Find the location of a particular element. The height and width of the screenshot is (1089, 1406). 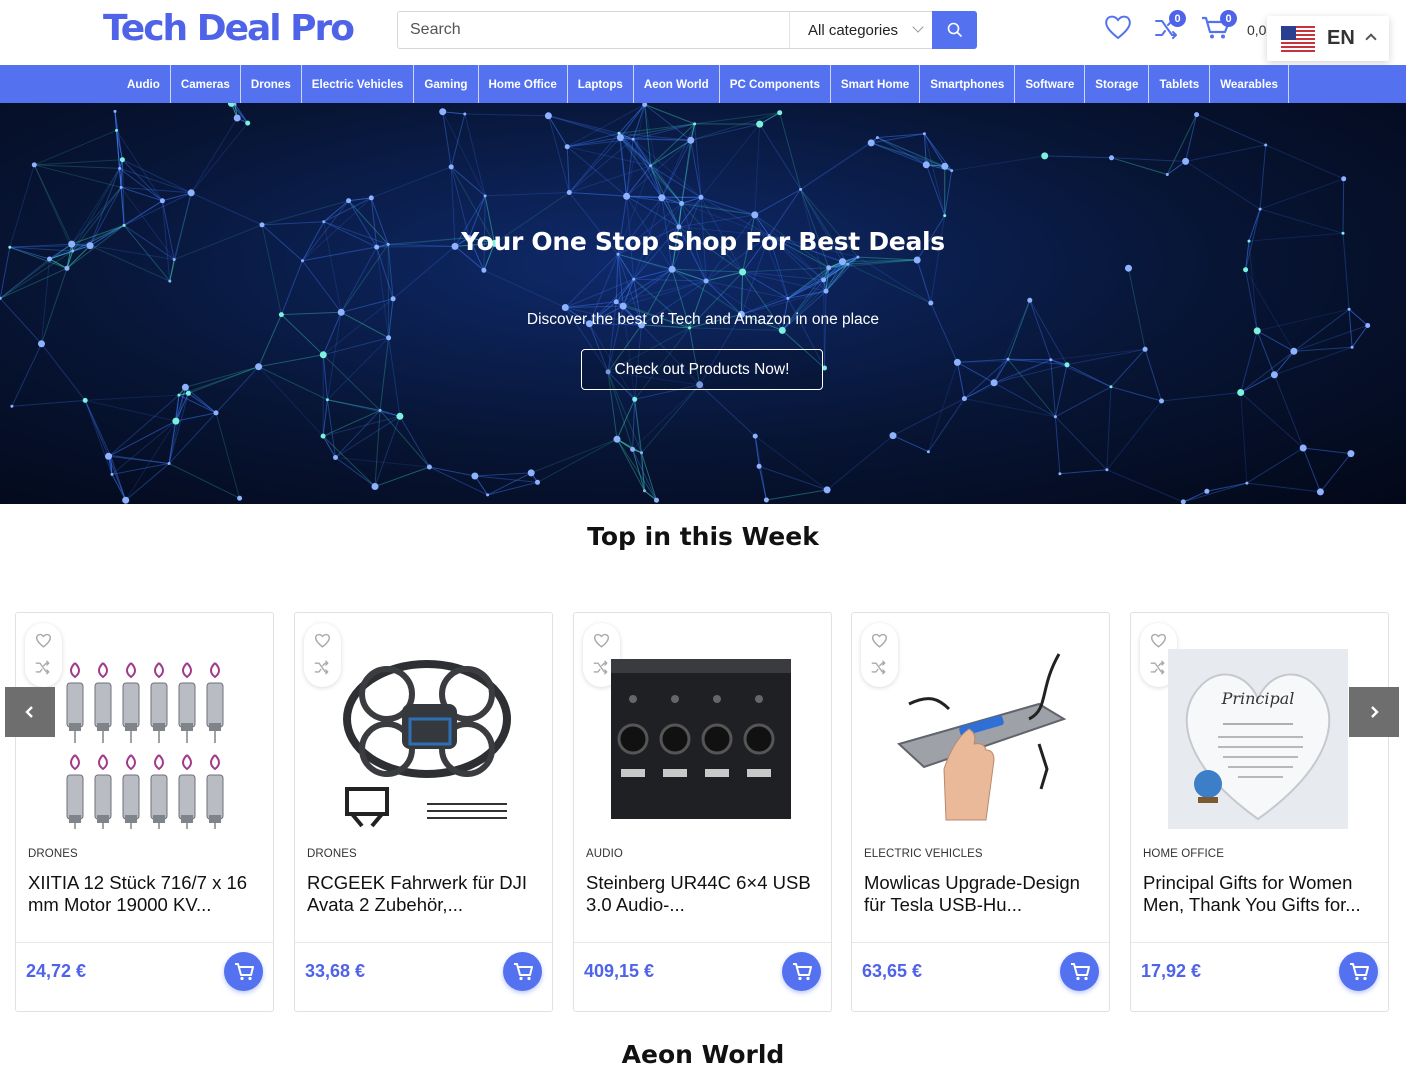

nav-item-audio: Audio is located at coordinates (144, 84).